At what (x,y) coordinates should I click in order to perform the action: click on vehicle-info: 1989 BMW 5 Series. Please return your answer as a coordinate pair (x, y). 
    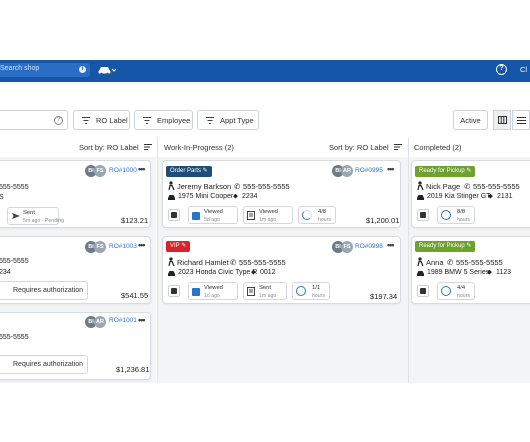
    Looking at the image, I should click on (458, 272).